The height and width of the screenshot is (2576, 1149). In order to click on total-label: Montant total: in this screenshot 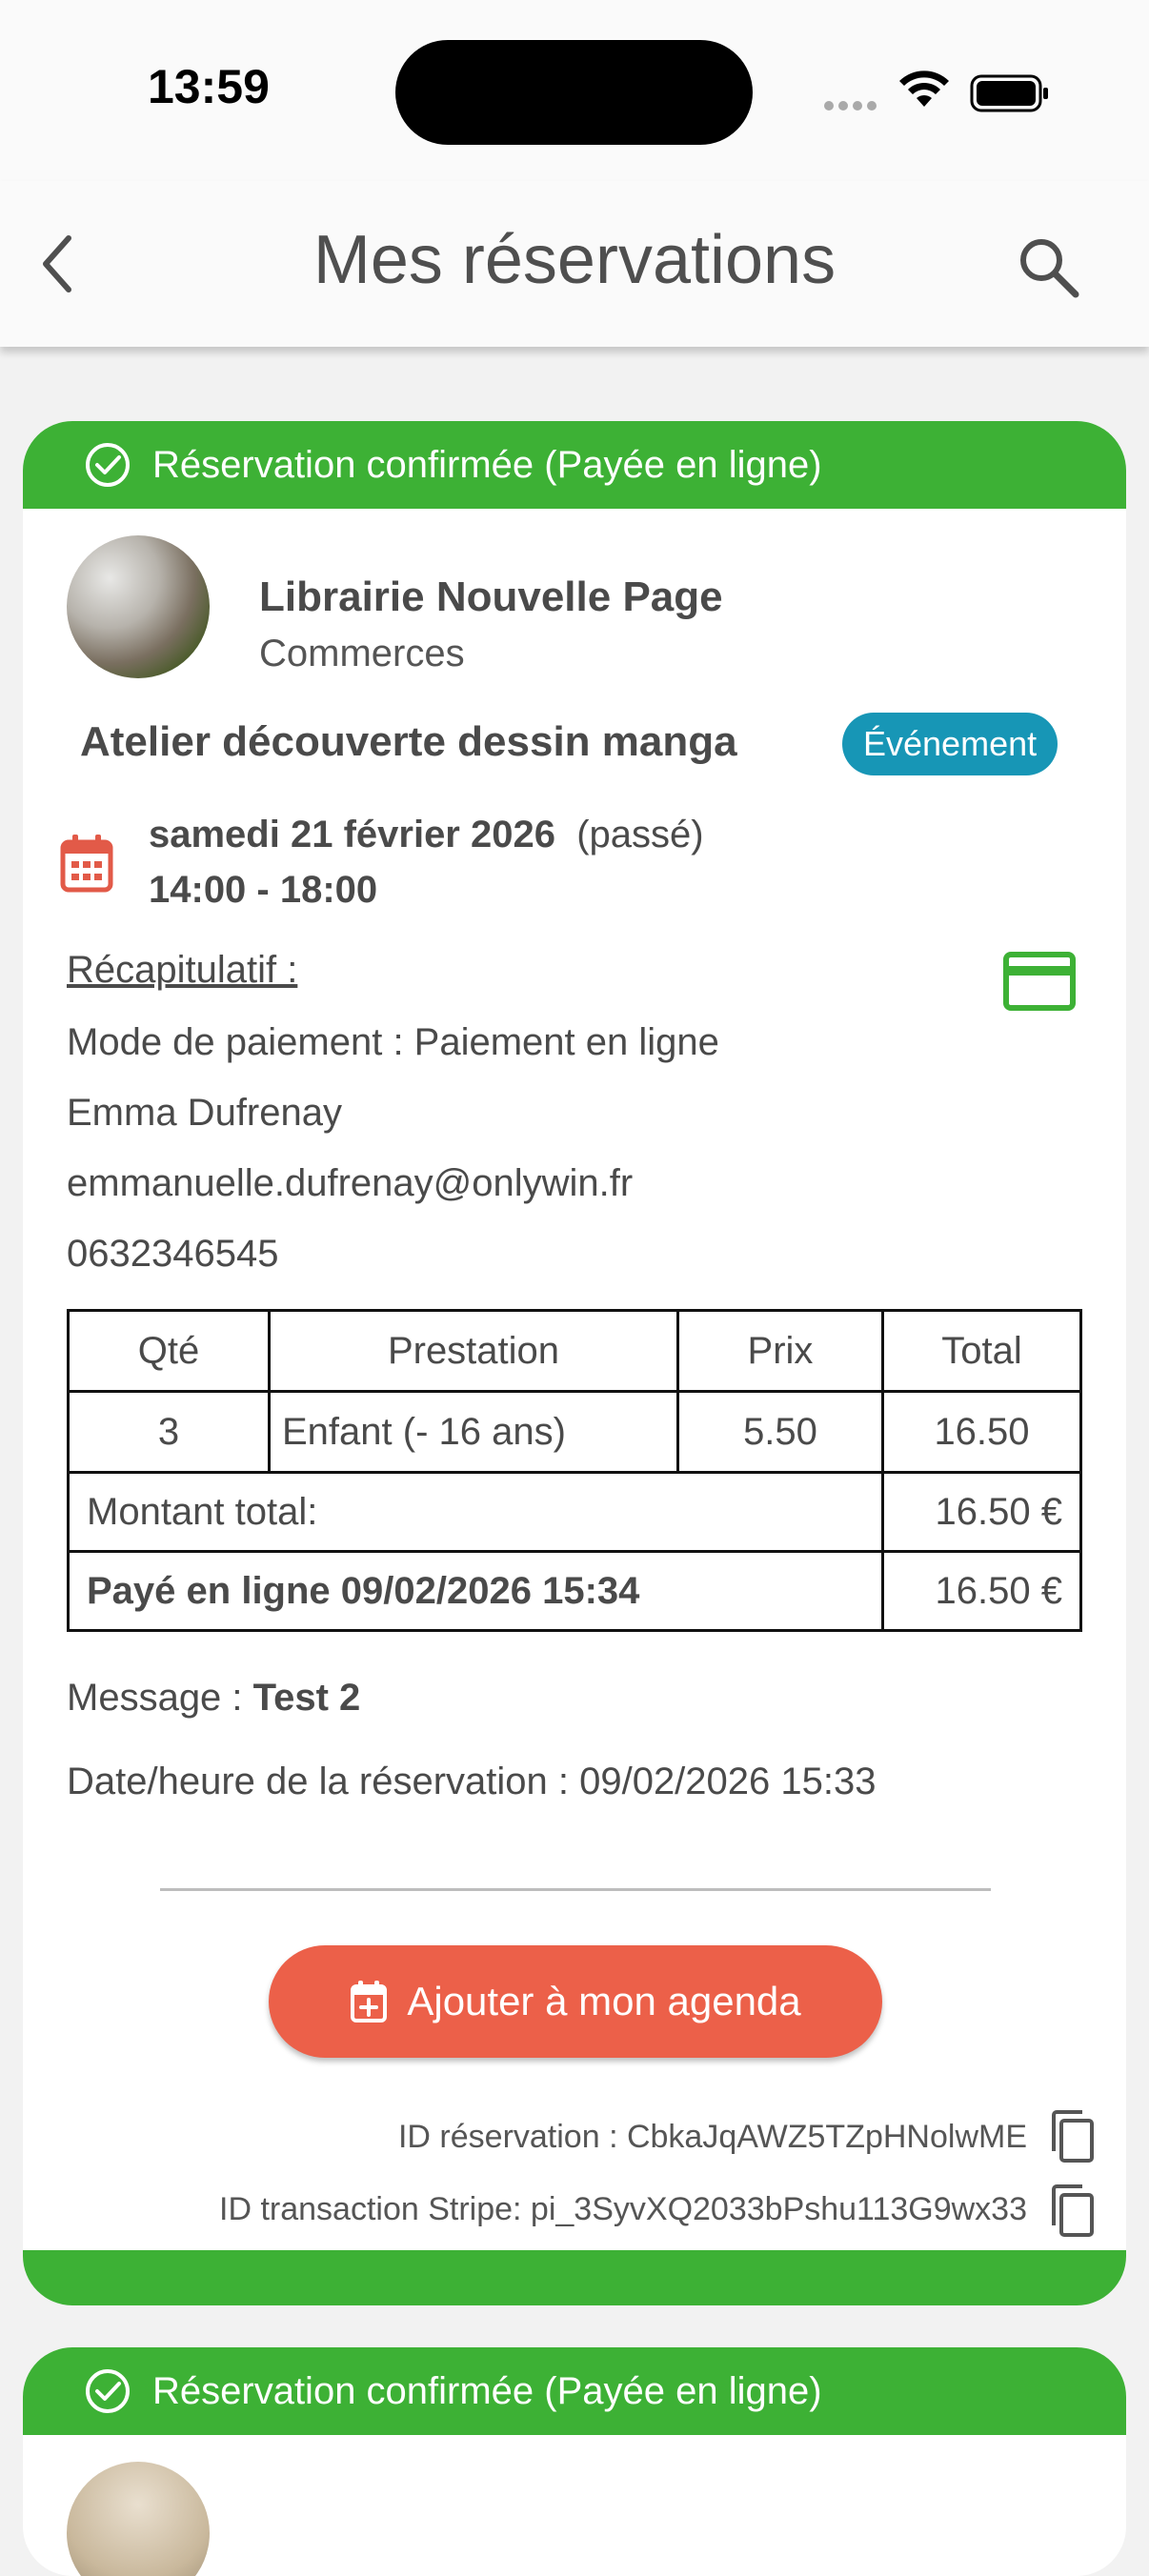, I will do `click(475, 1512)`.